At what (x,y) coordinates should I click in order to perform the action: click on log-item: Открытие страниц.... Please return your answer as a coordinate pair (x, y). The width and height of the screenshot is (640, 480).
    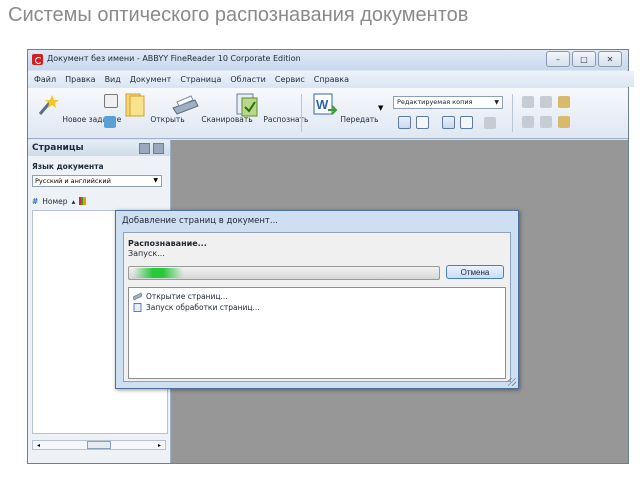
    Looking at the image, I should click on (180, 296).